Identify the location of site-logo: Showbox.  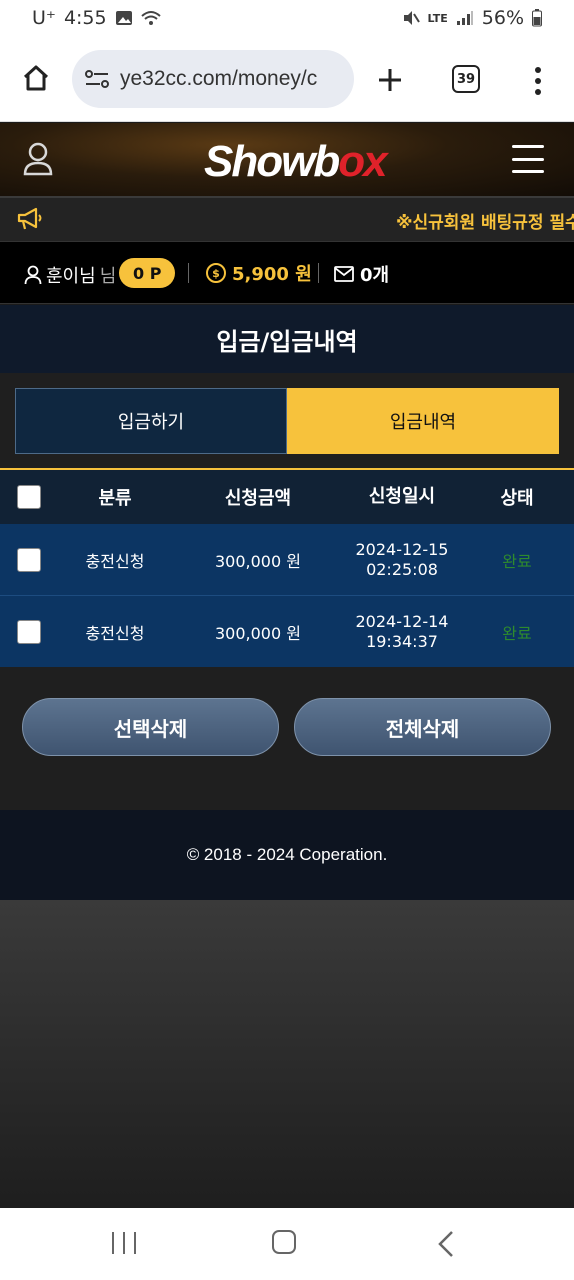
(296, 162).